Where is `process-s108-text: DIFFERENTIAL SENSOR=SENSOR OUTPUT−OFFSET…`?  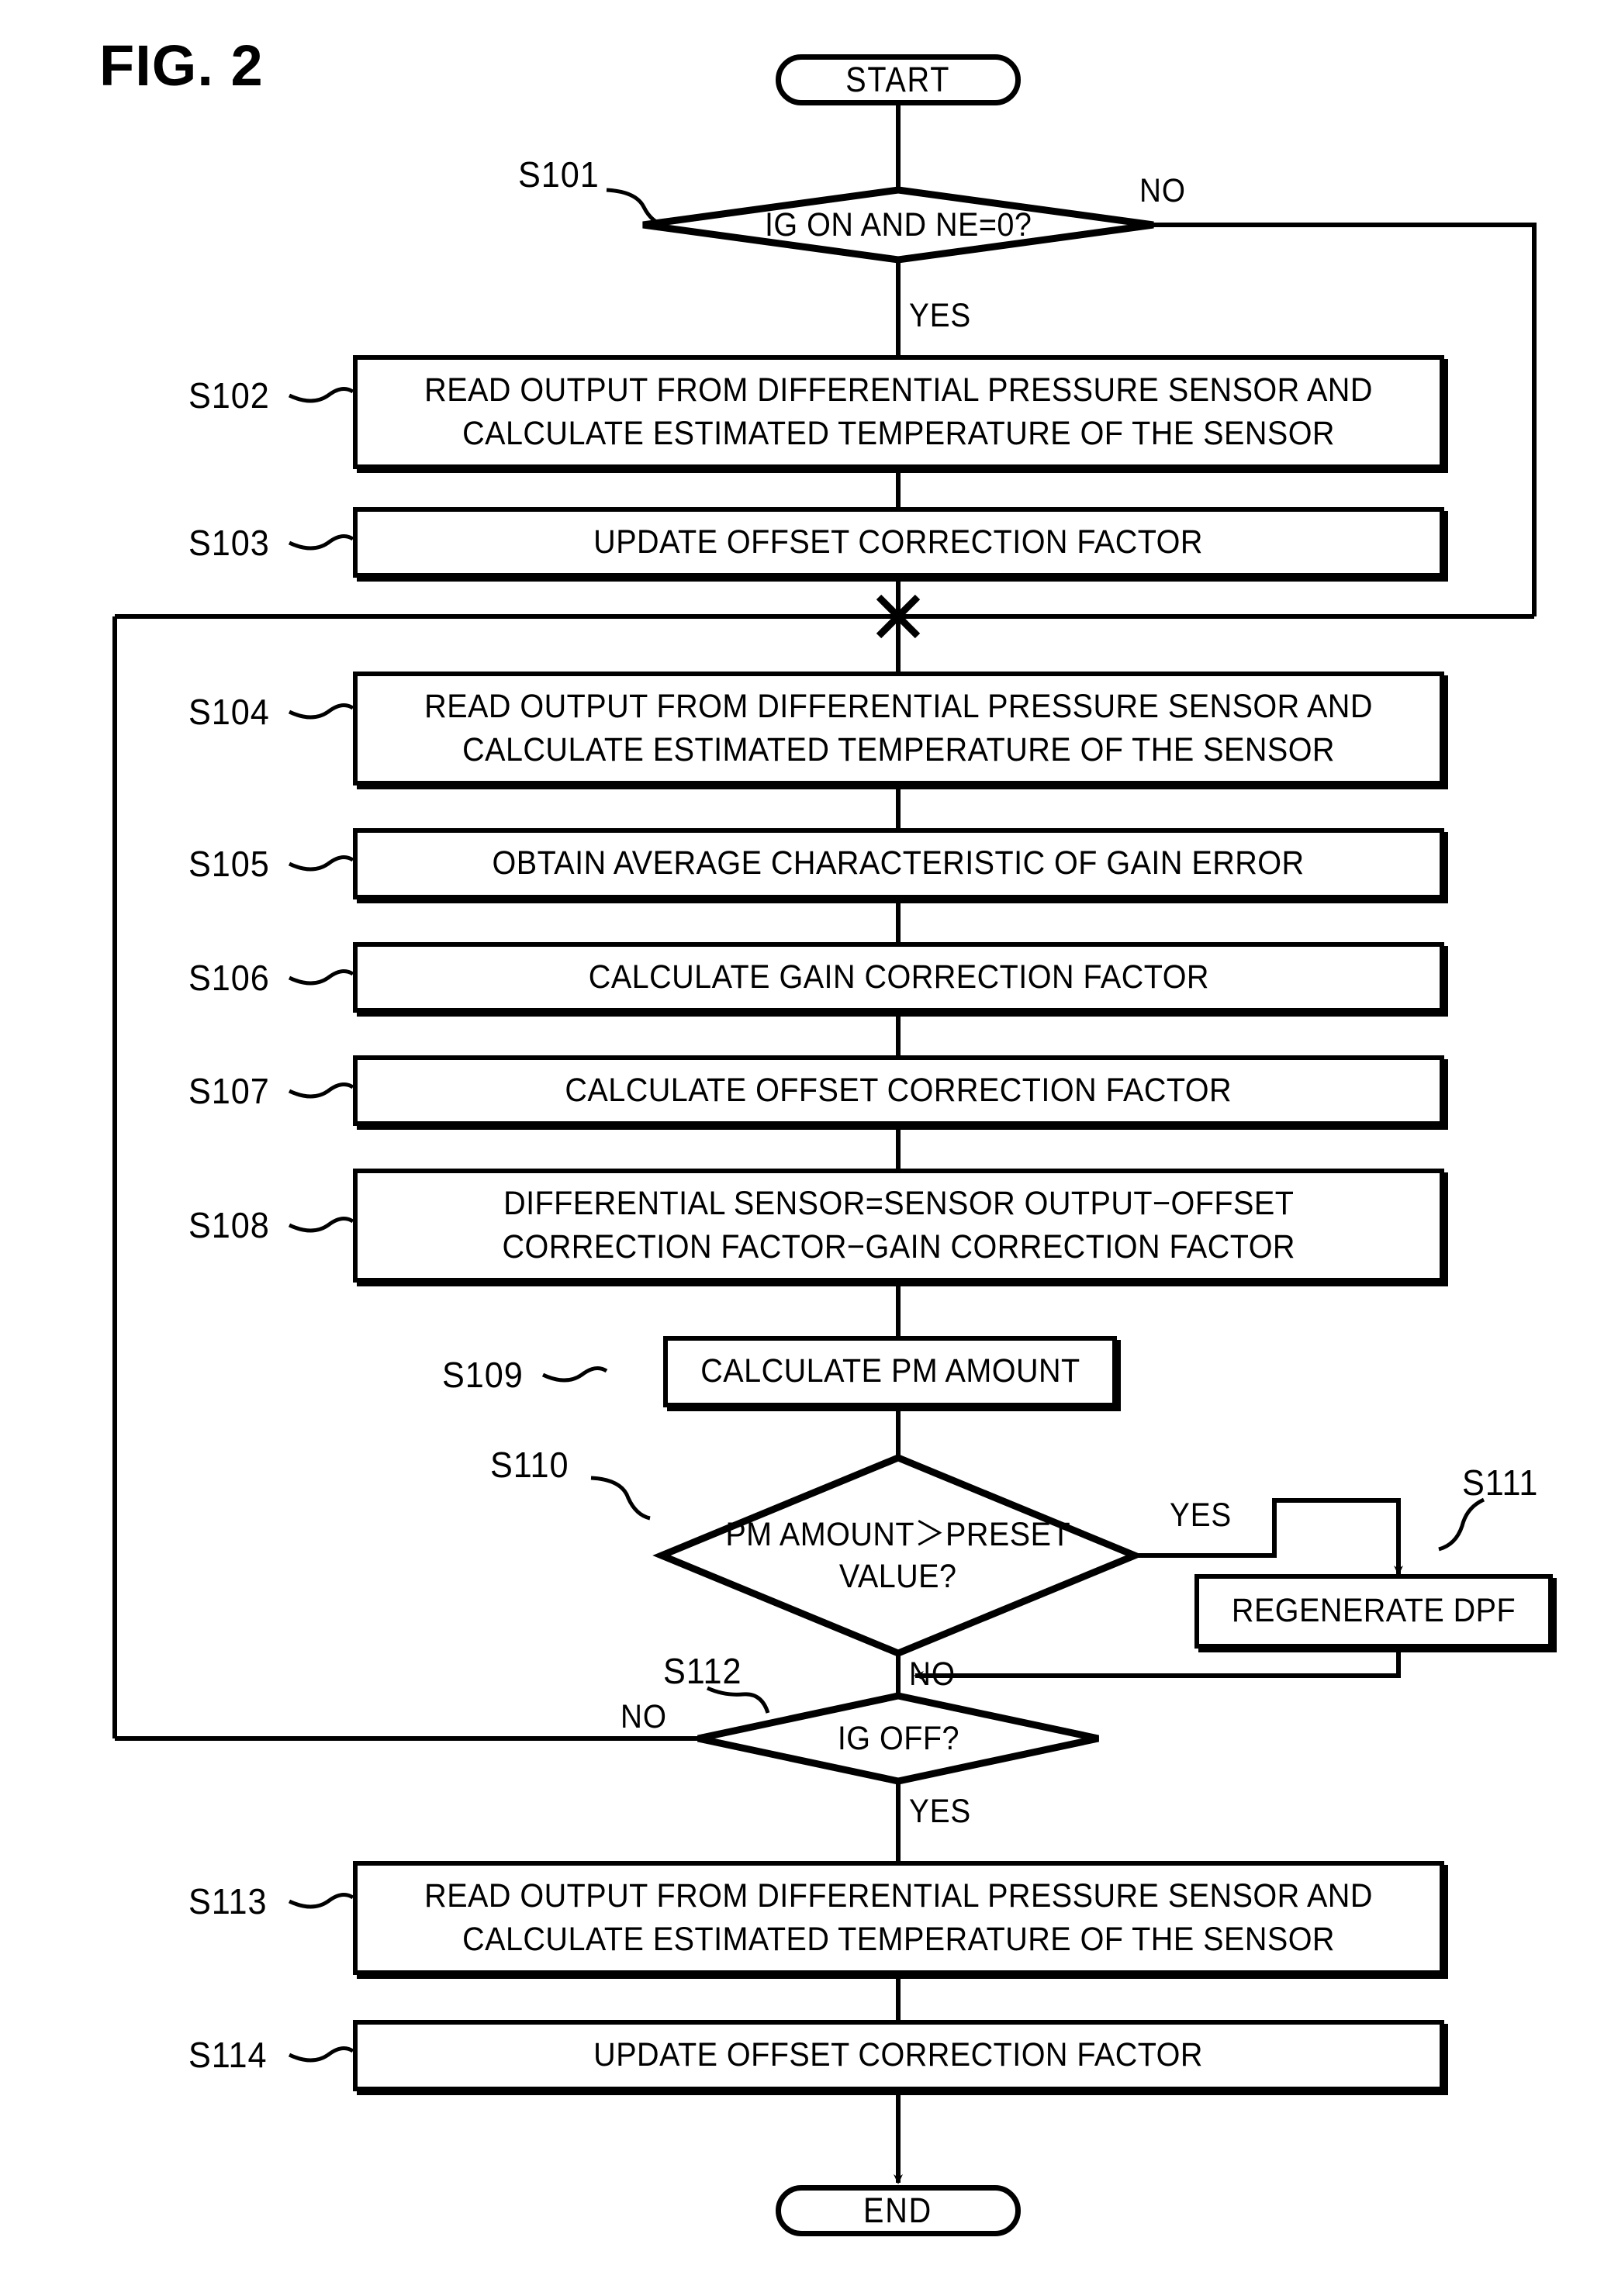 process-s108-text: DIFFERENTIAL SENSOR=SENSOR OUTPUT−OFFSET… is located at coordinates (898, 1224).